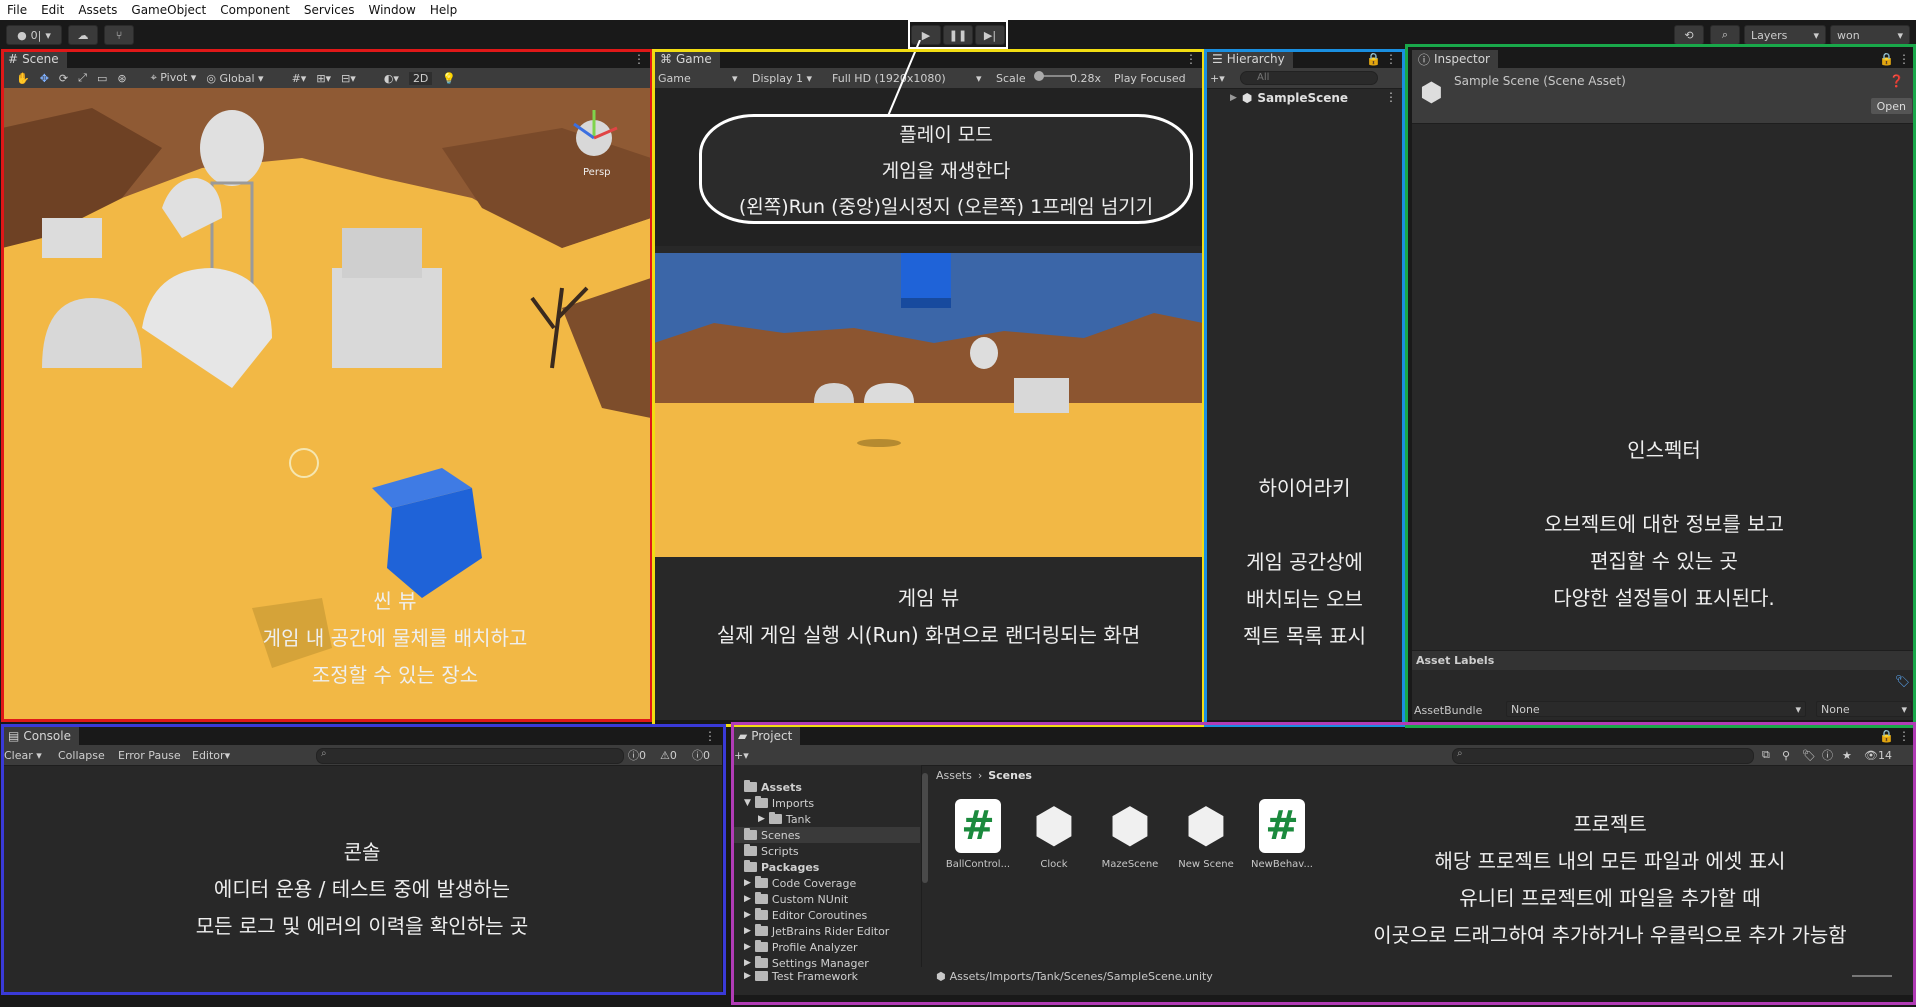  Describe the element at coordinates (1041, 395) in the screenshot. I see `building` at that location.